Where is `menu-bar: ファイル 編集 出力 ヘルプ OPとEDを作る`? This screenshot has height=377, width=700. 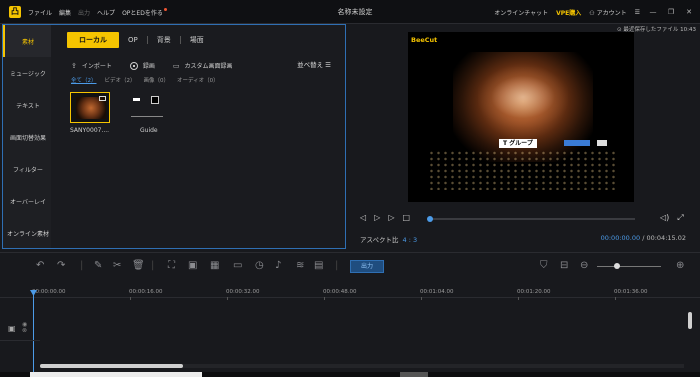
menu-bar: ファイル 編集 出力 ヘルプ OPとEDを作る is located at coordinates (97, 12).